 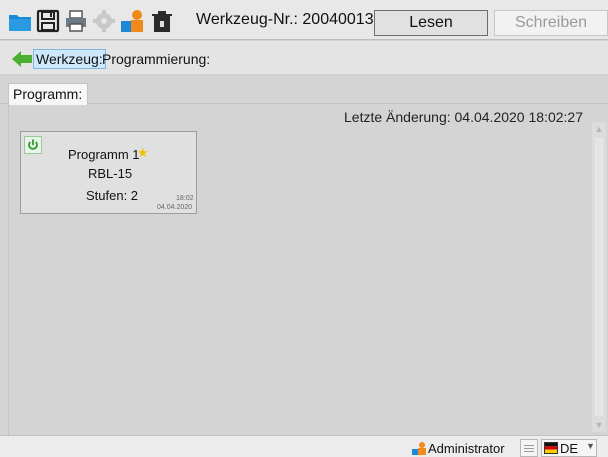 What do you see at coordinates (599, 425) in the screenshot?
I see `scroll-down-icon: ▼` at bounding box center [599, 425].